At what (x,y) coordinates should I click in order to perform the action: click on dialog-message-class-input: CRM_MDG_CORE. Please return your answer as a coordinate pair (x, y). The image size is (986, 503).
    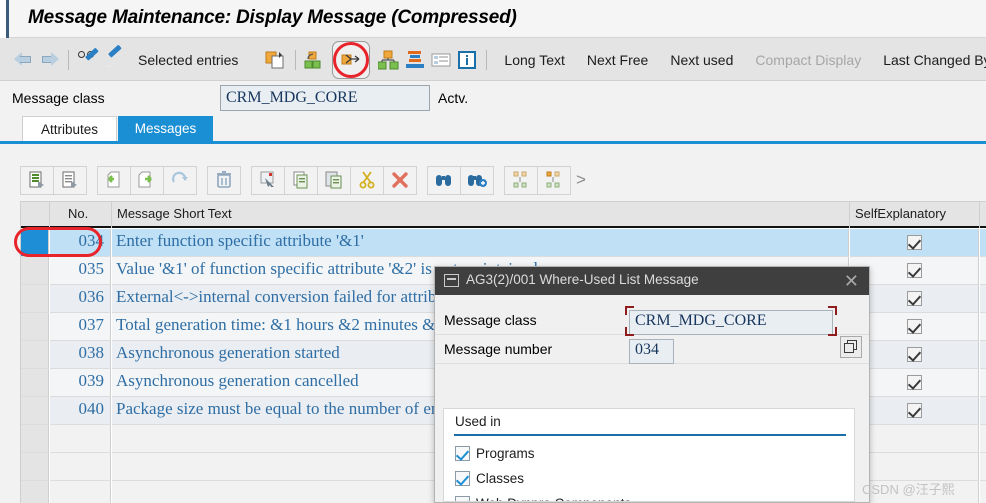
    Looking at the image, I should click on (731, 322).